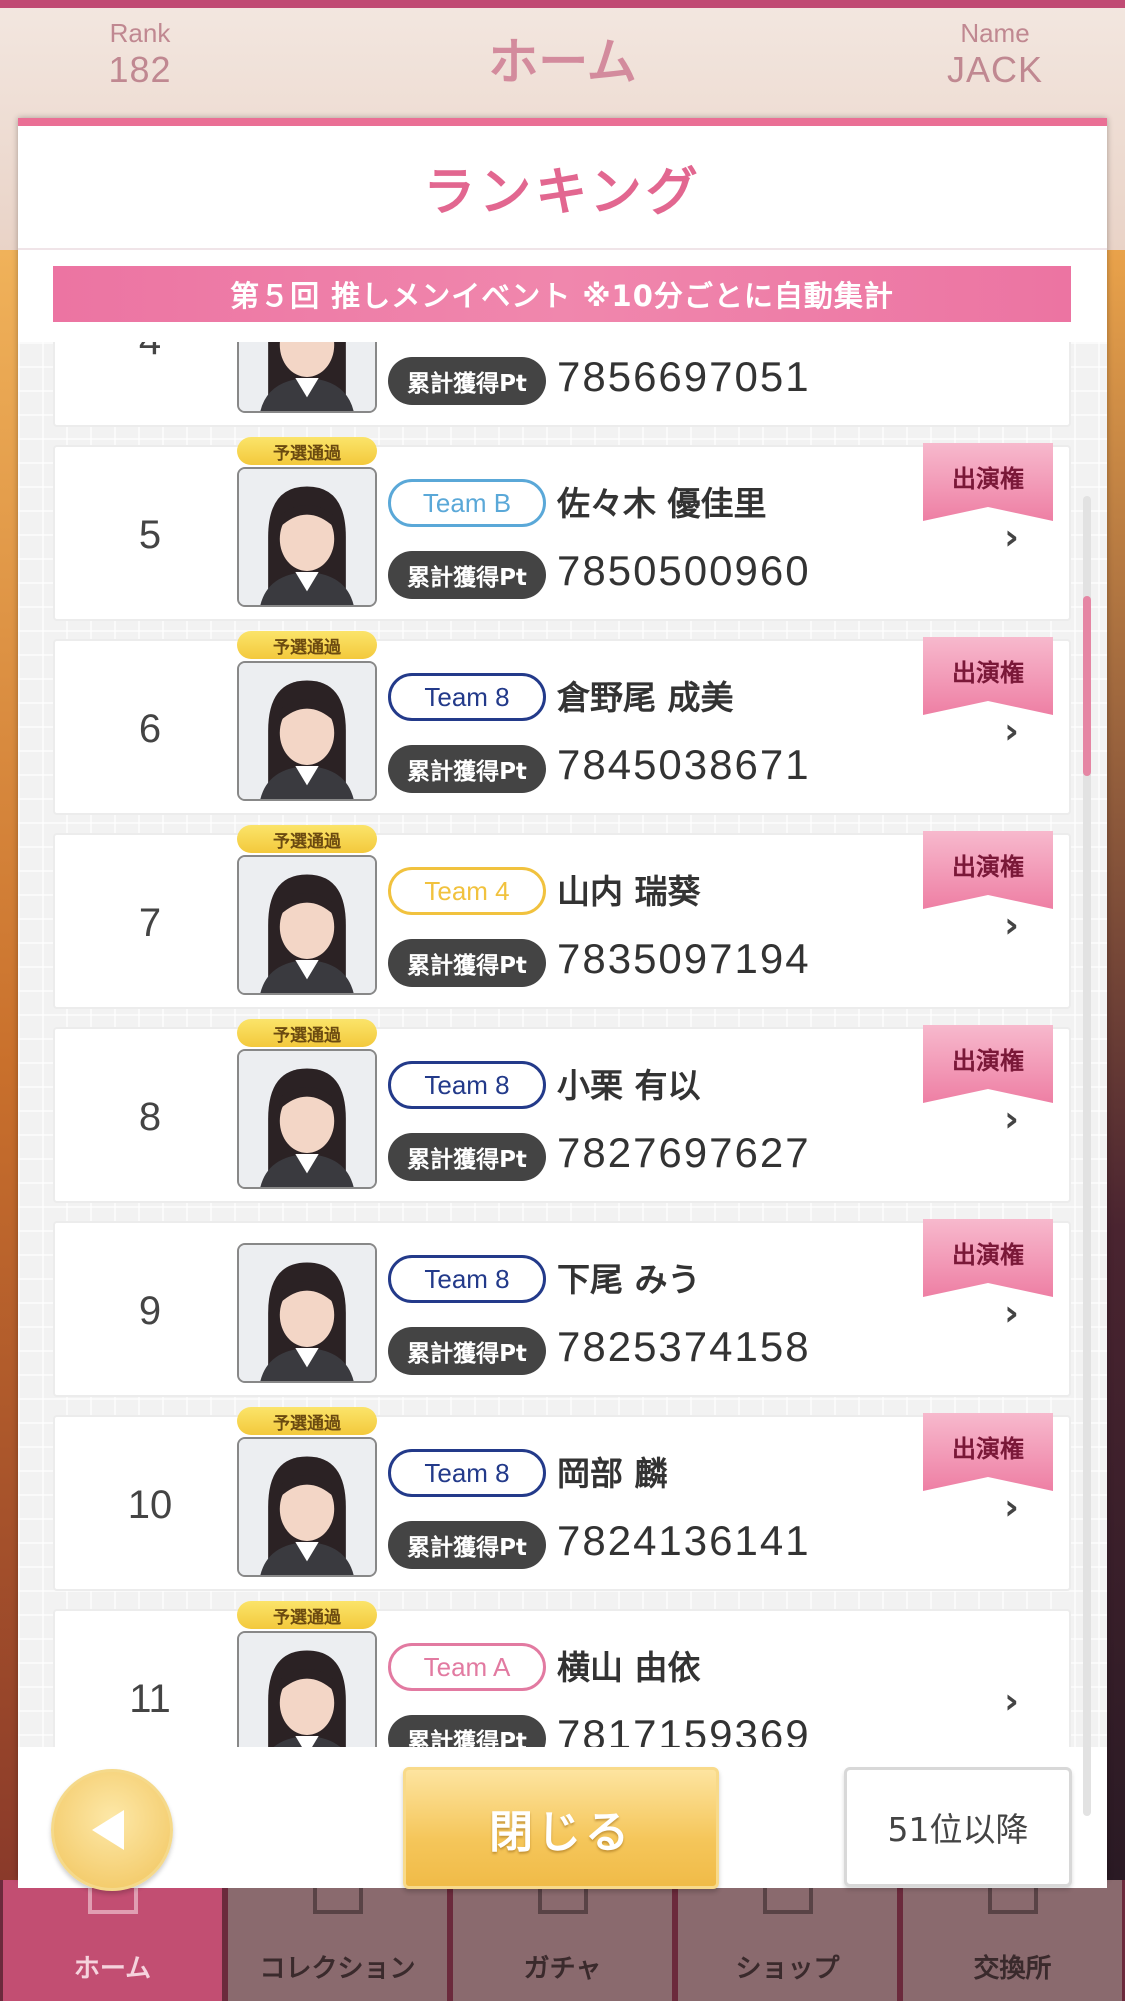 The image size is (1125, 2001). I want to click on points-value: 7817159369, so click(684, 1729).